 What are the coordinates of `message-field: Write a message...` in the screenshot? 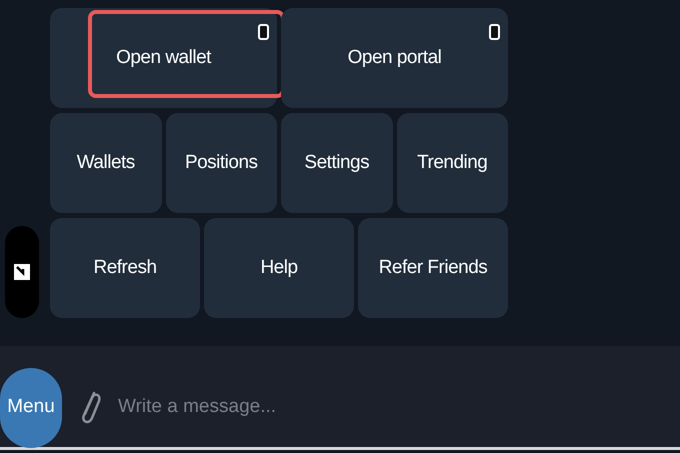 It's located at (398, 407).